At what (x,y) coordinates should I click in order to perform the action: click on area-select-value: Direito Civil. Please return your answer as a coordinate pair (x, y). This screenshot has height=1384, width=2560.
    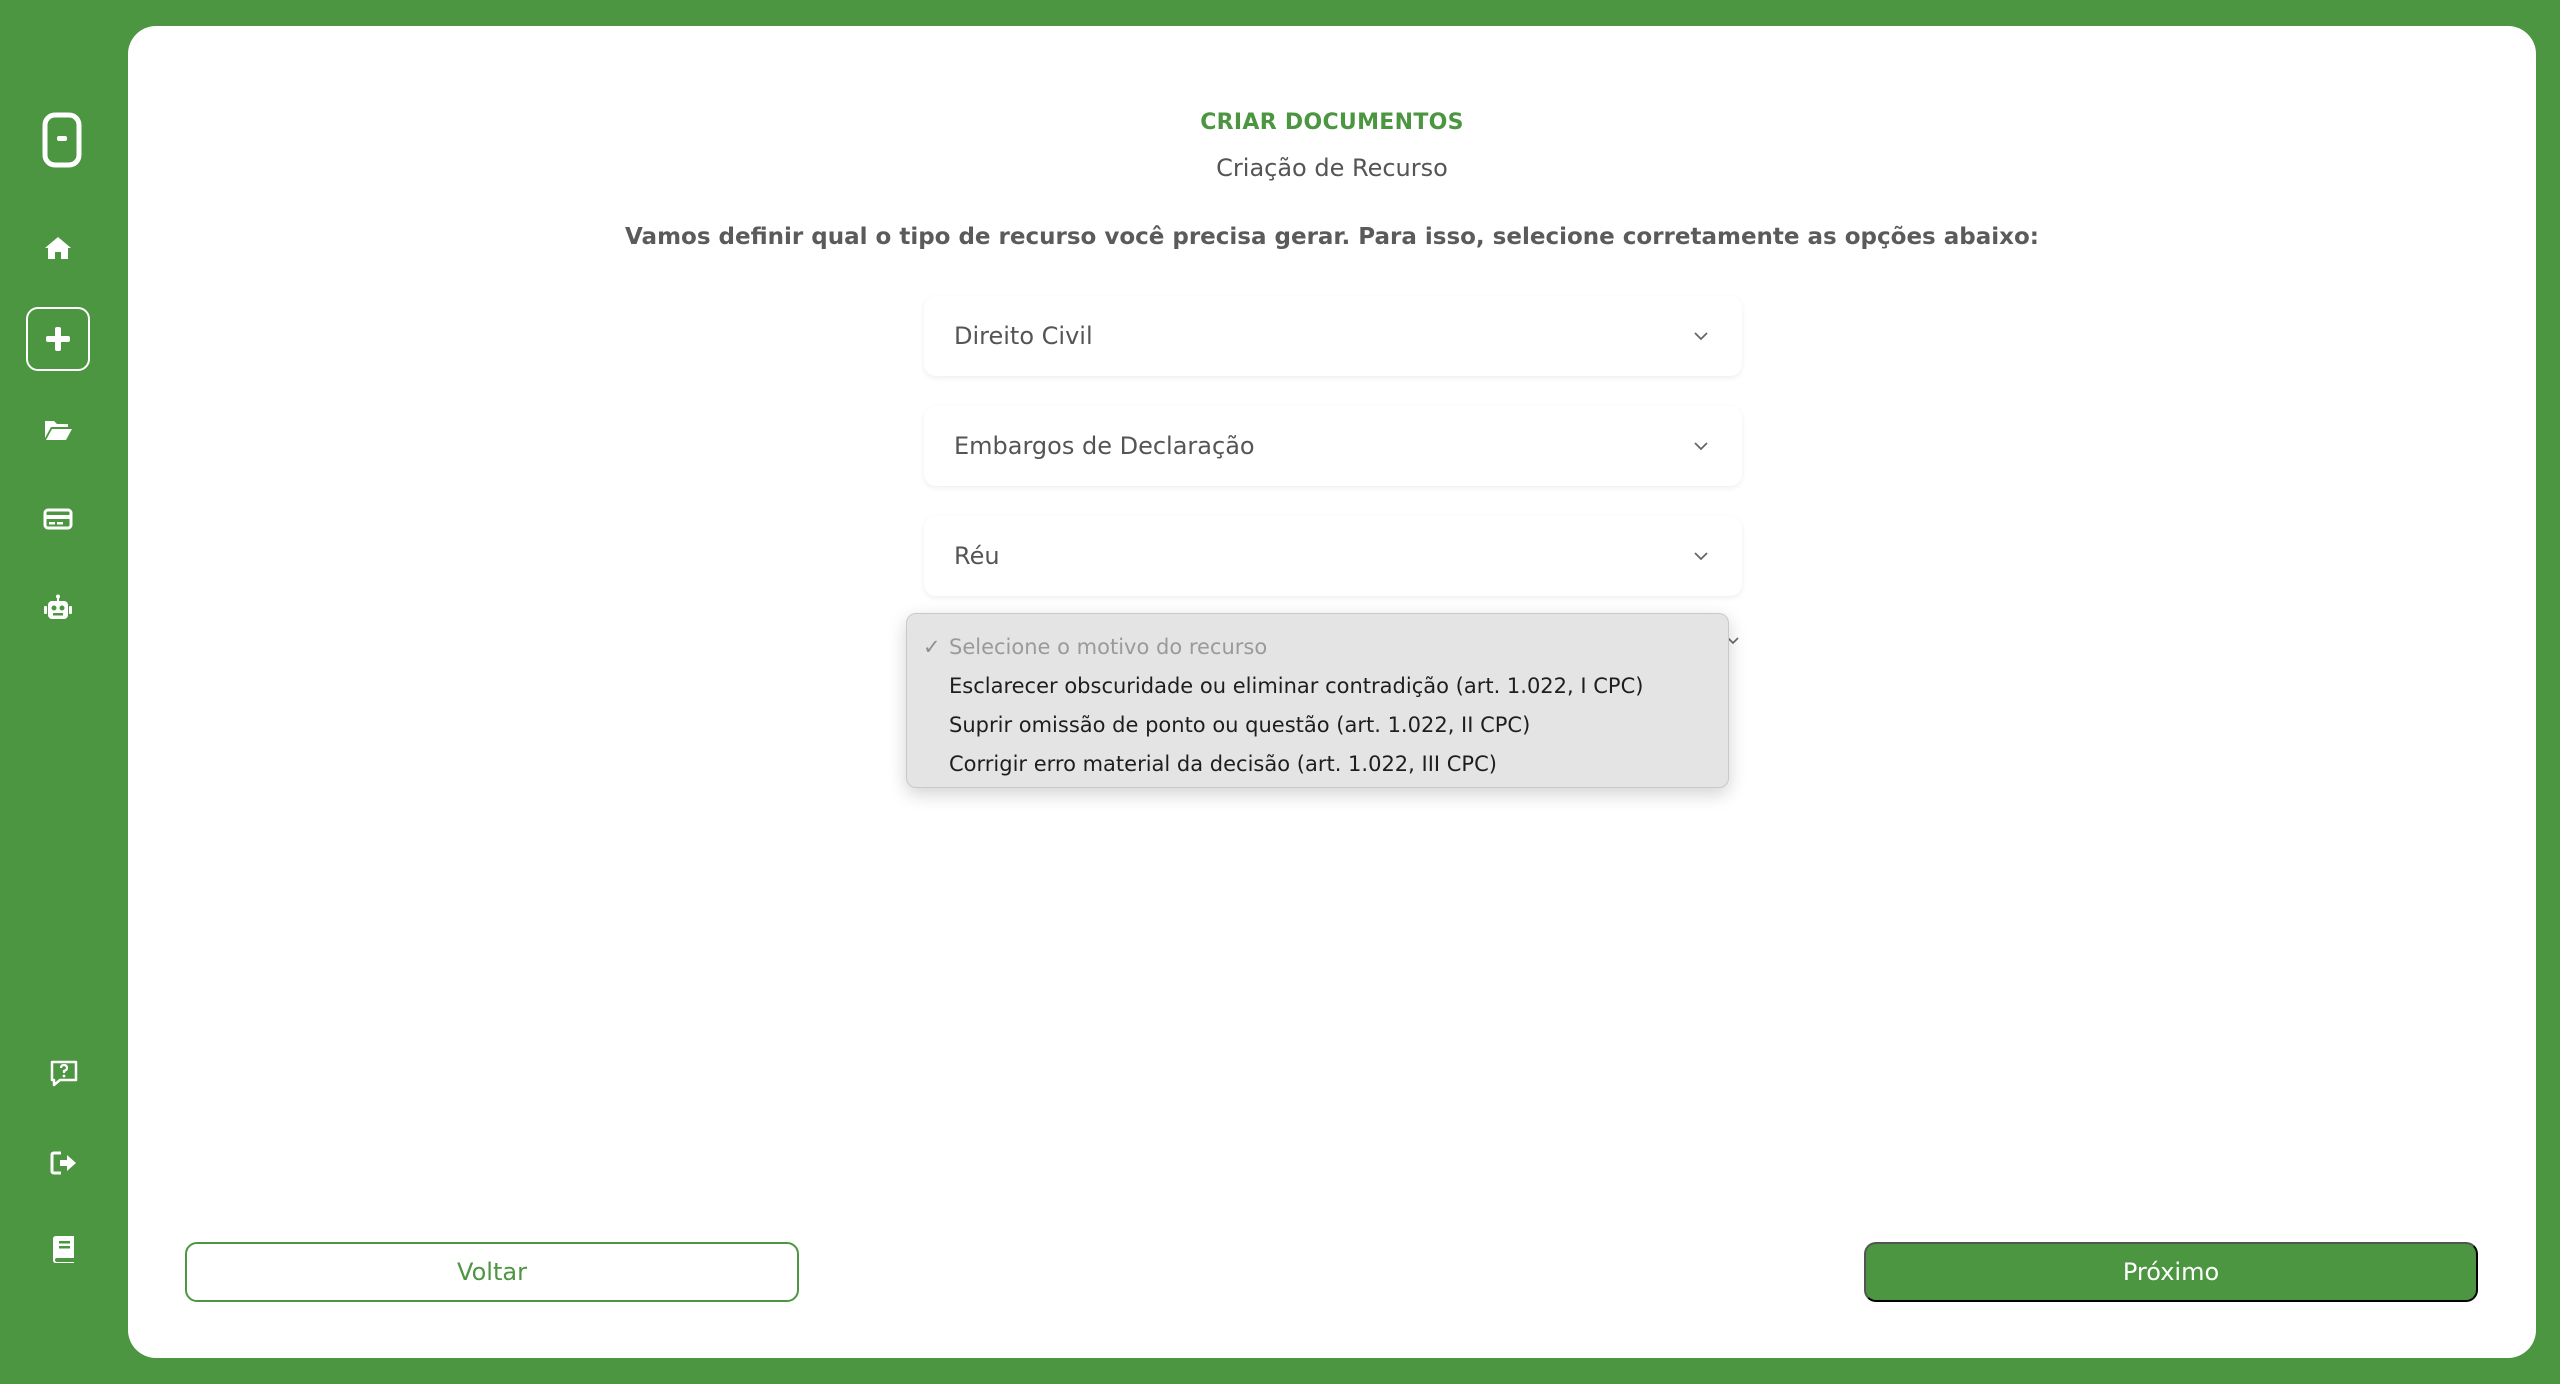
    Looking at the image, I should click on (1023, 336).